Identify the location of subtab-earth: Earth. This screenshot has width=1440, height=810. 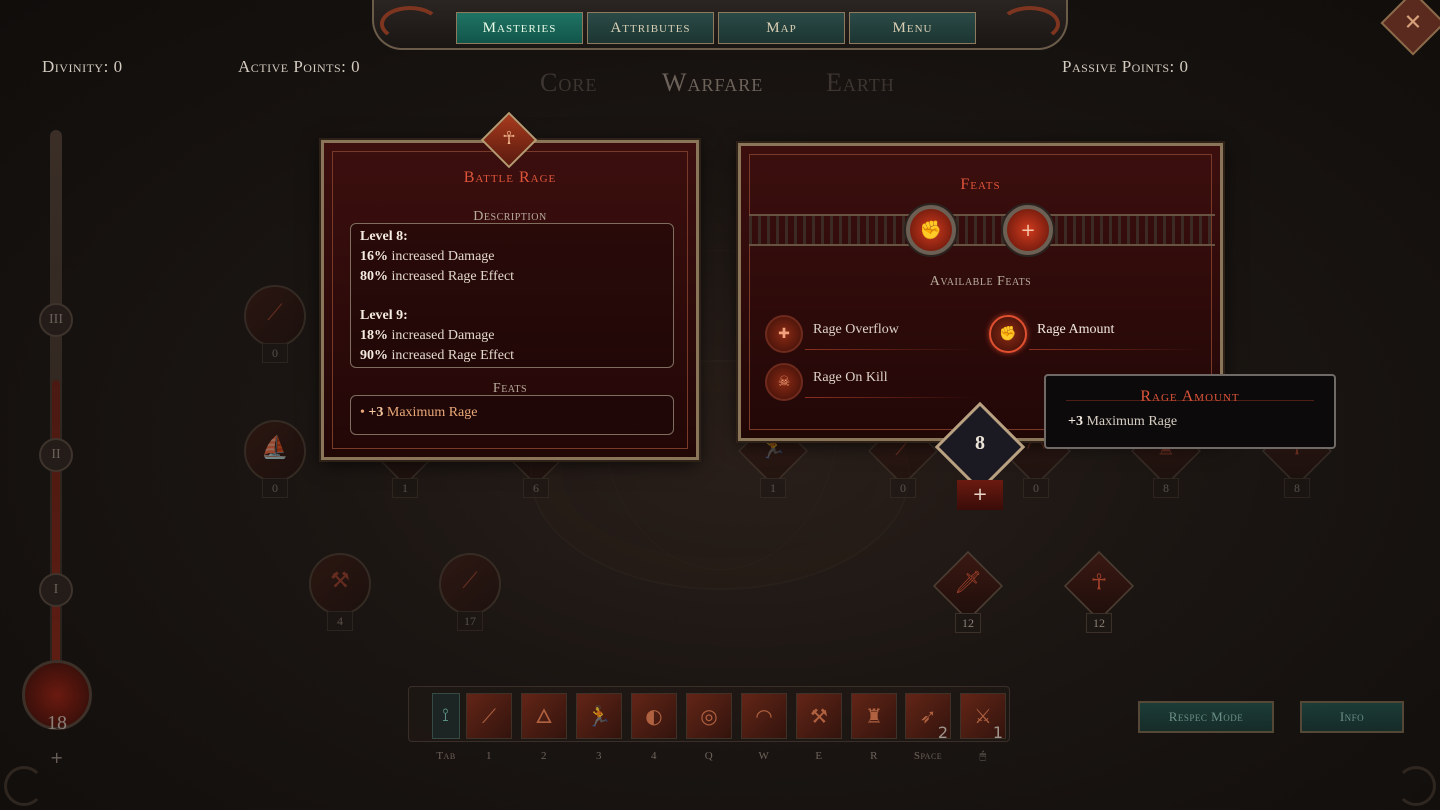
(860, 83).